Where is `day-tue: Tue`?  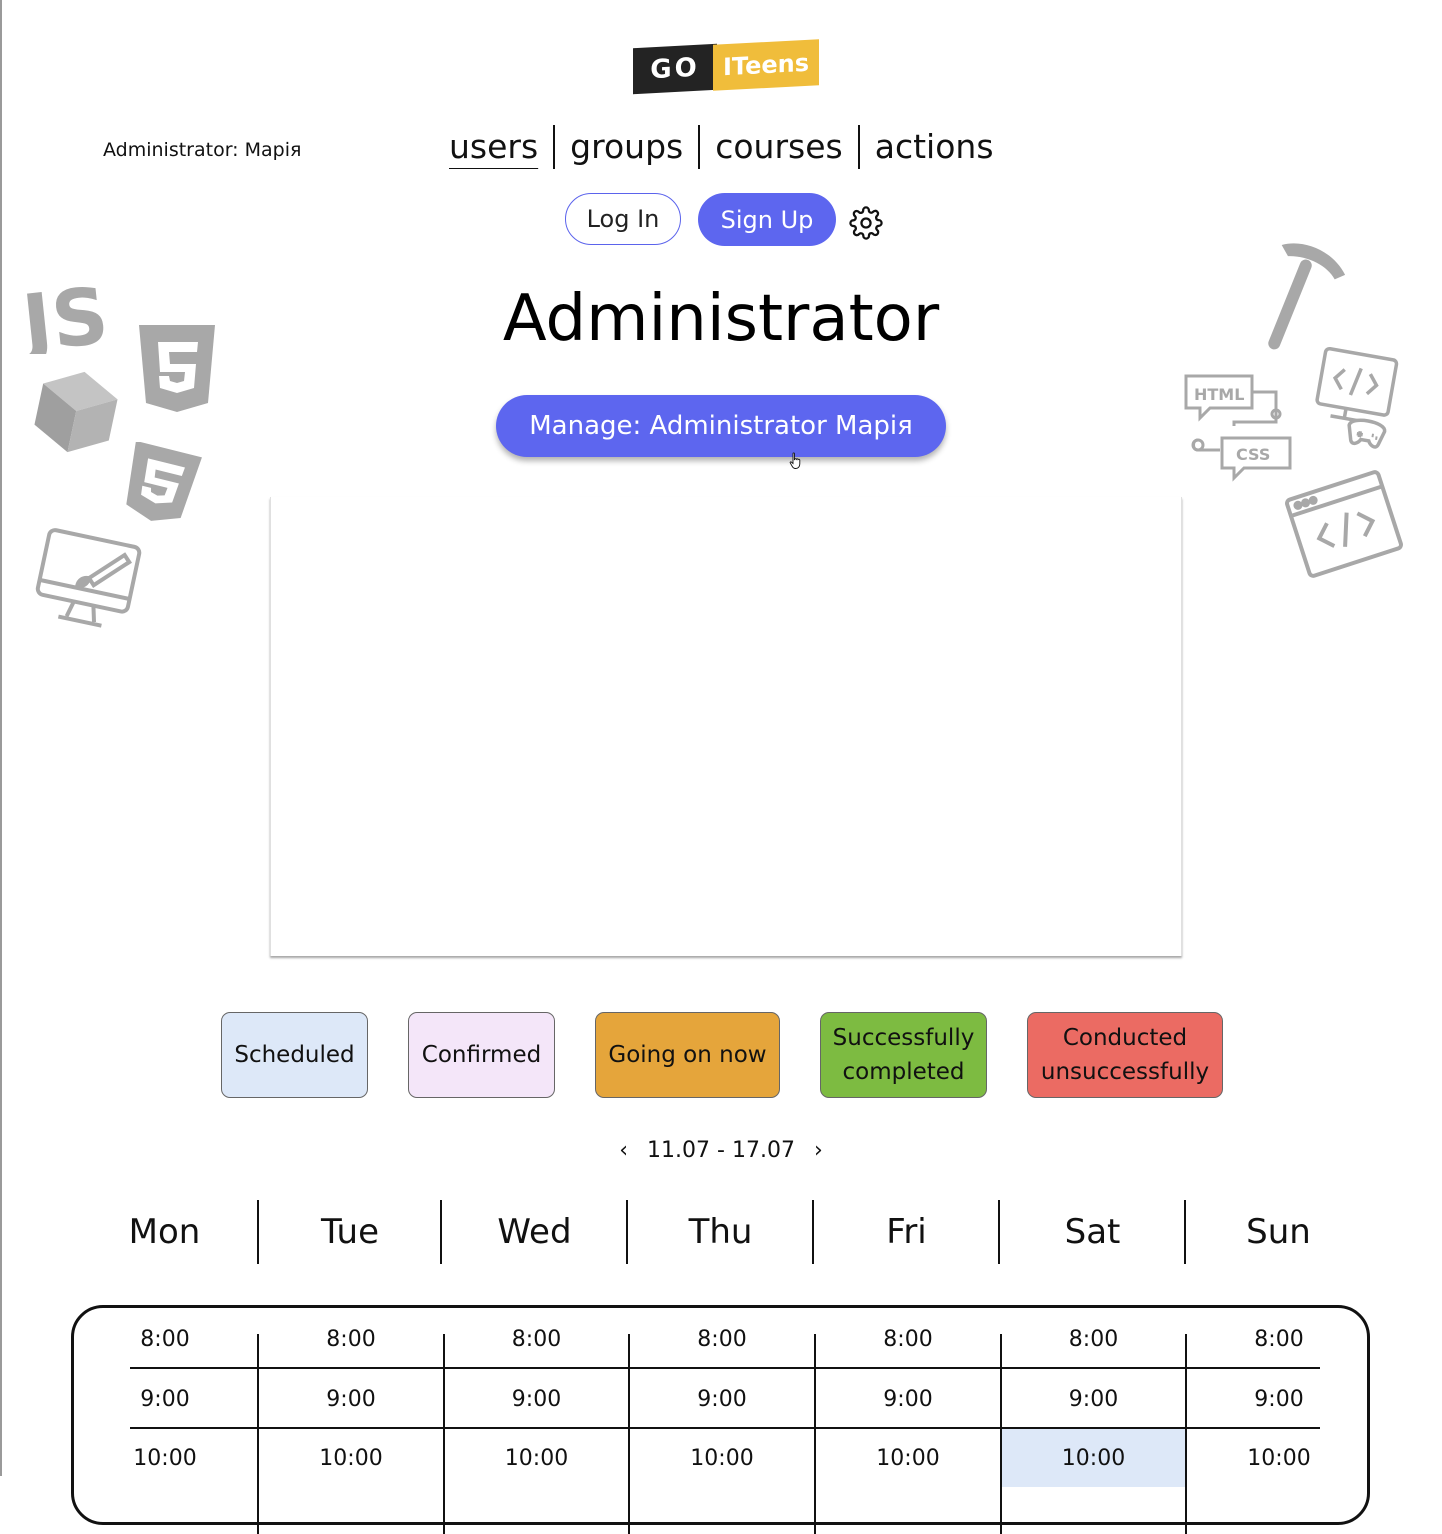 day-tue: Tue is located at coordinates (350, 1232).